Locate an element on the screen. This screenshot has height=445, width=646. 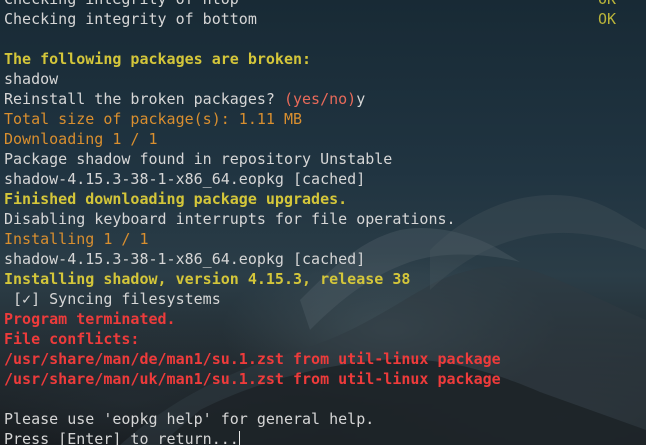
program-terminated-error: Program terminated. is located at coordinates (90, 319).